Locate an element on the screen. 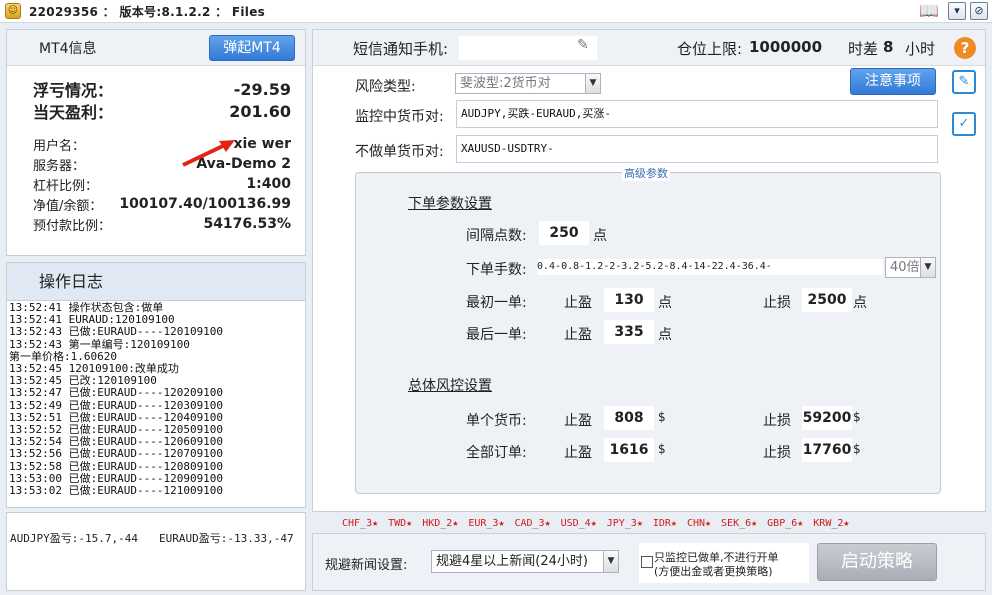  lots-multiplier-select: 40倍 ▼ is located at coordinates (910, 267).